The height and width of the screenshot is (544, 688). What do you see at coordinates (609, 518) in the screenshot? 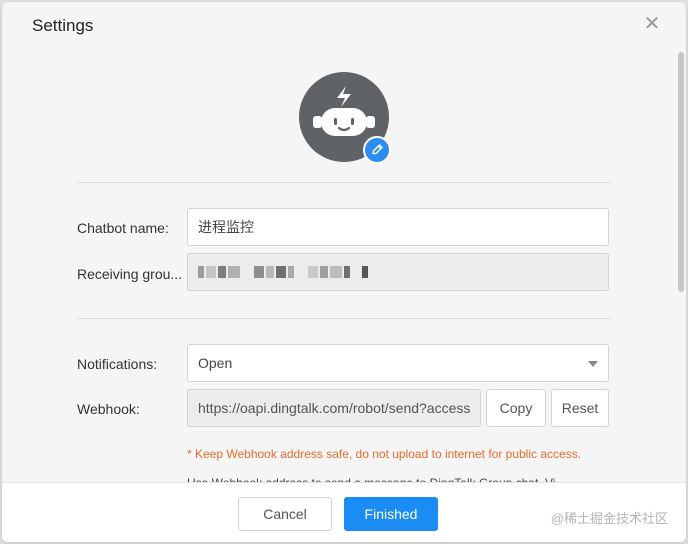
I see `watermark: @稀土掘金技术社区` at bounding box center [609, 518].